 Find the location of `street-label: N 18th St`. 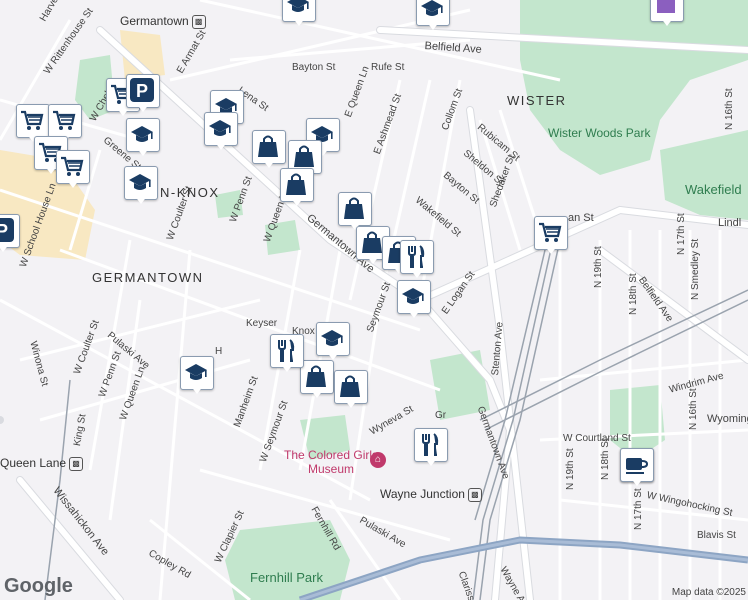

street-label: N 18th St is located at coordinates (605, 459).